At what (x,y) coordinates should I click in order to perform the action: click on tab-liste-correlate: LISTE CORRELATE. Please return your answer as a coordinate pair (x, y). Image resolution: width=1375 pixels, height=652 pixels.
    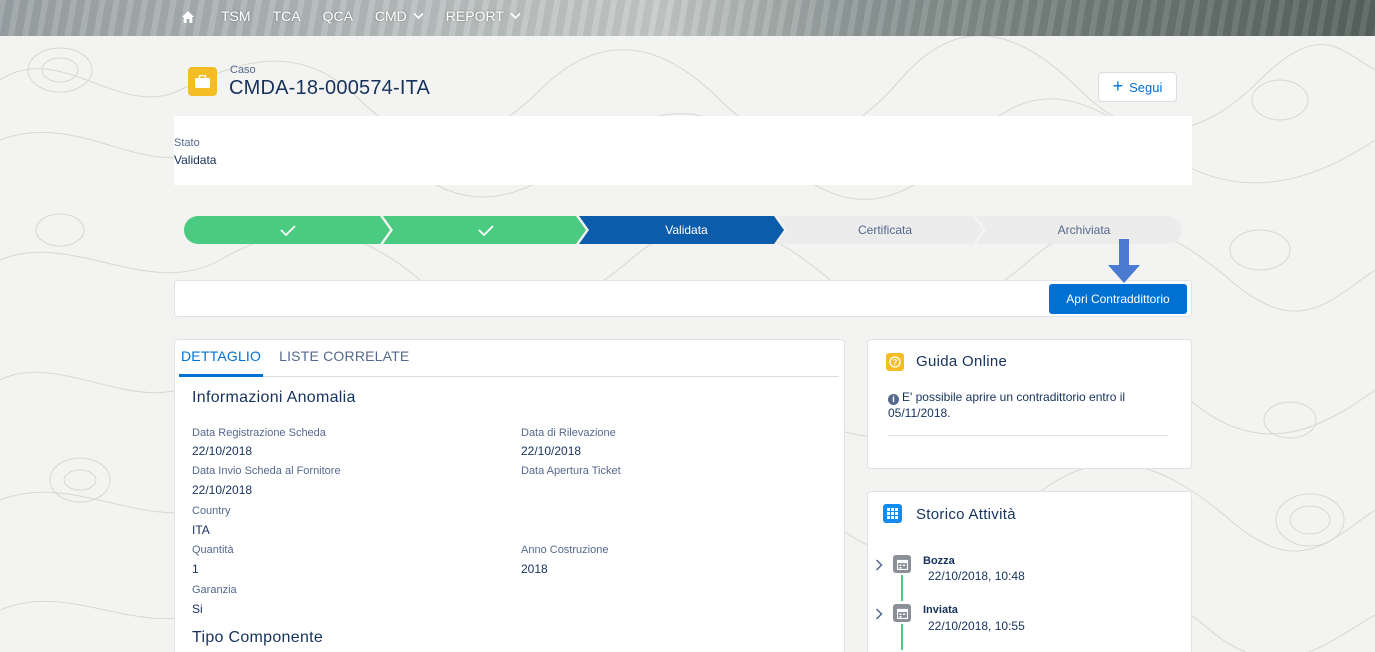
    Looking at the image, I should click on (344, 360).